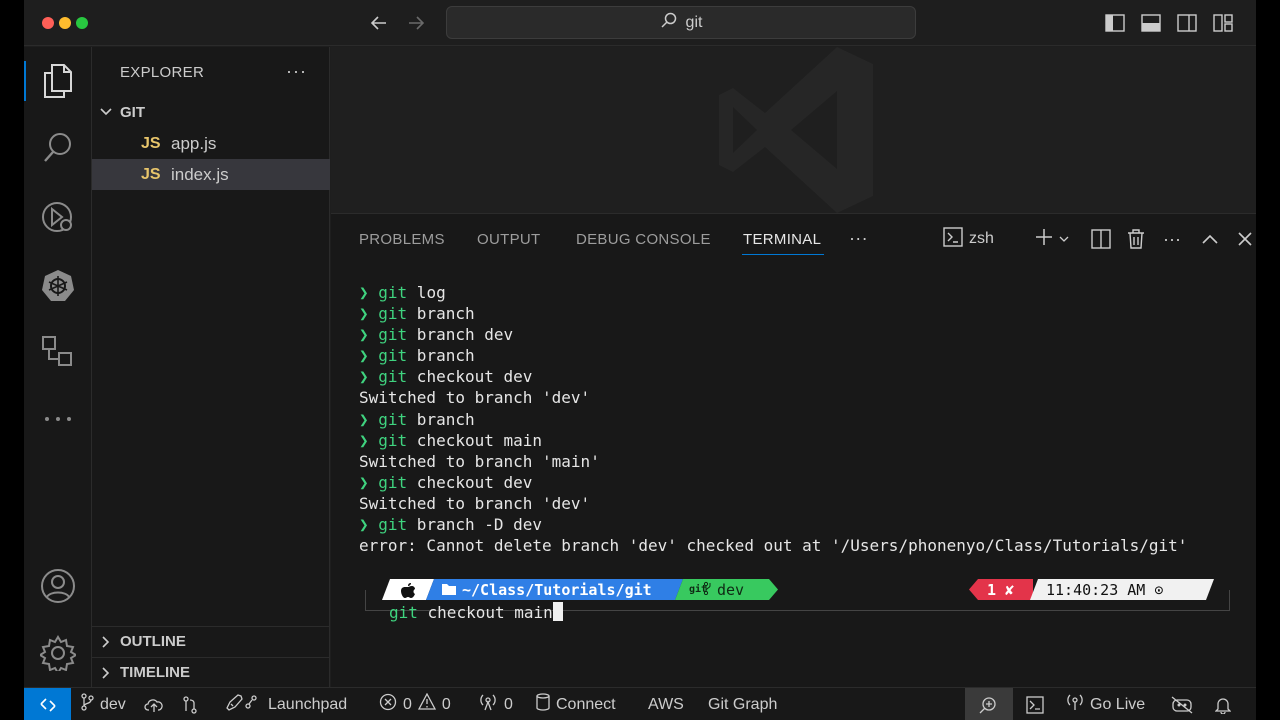  I want to click on connect-status-item: Connect, so click(576, 704).